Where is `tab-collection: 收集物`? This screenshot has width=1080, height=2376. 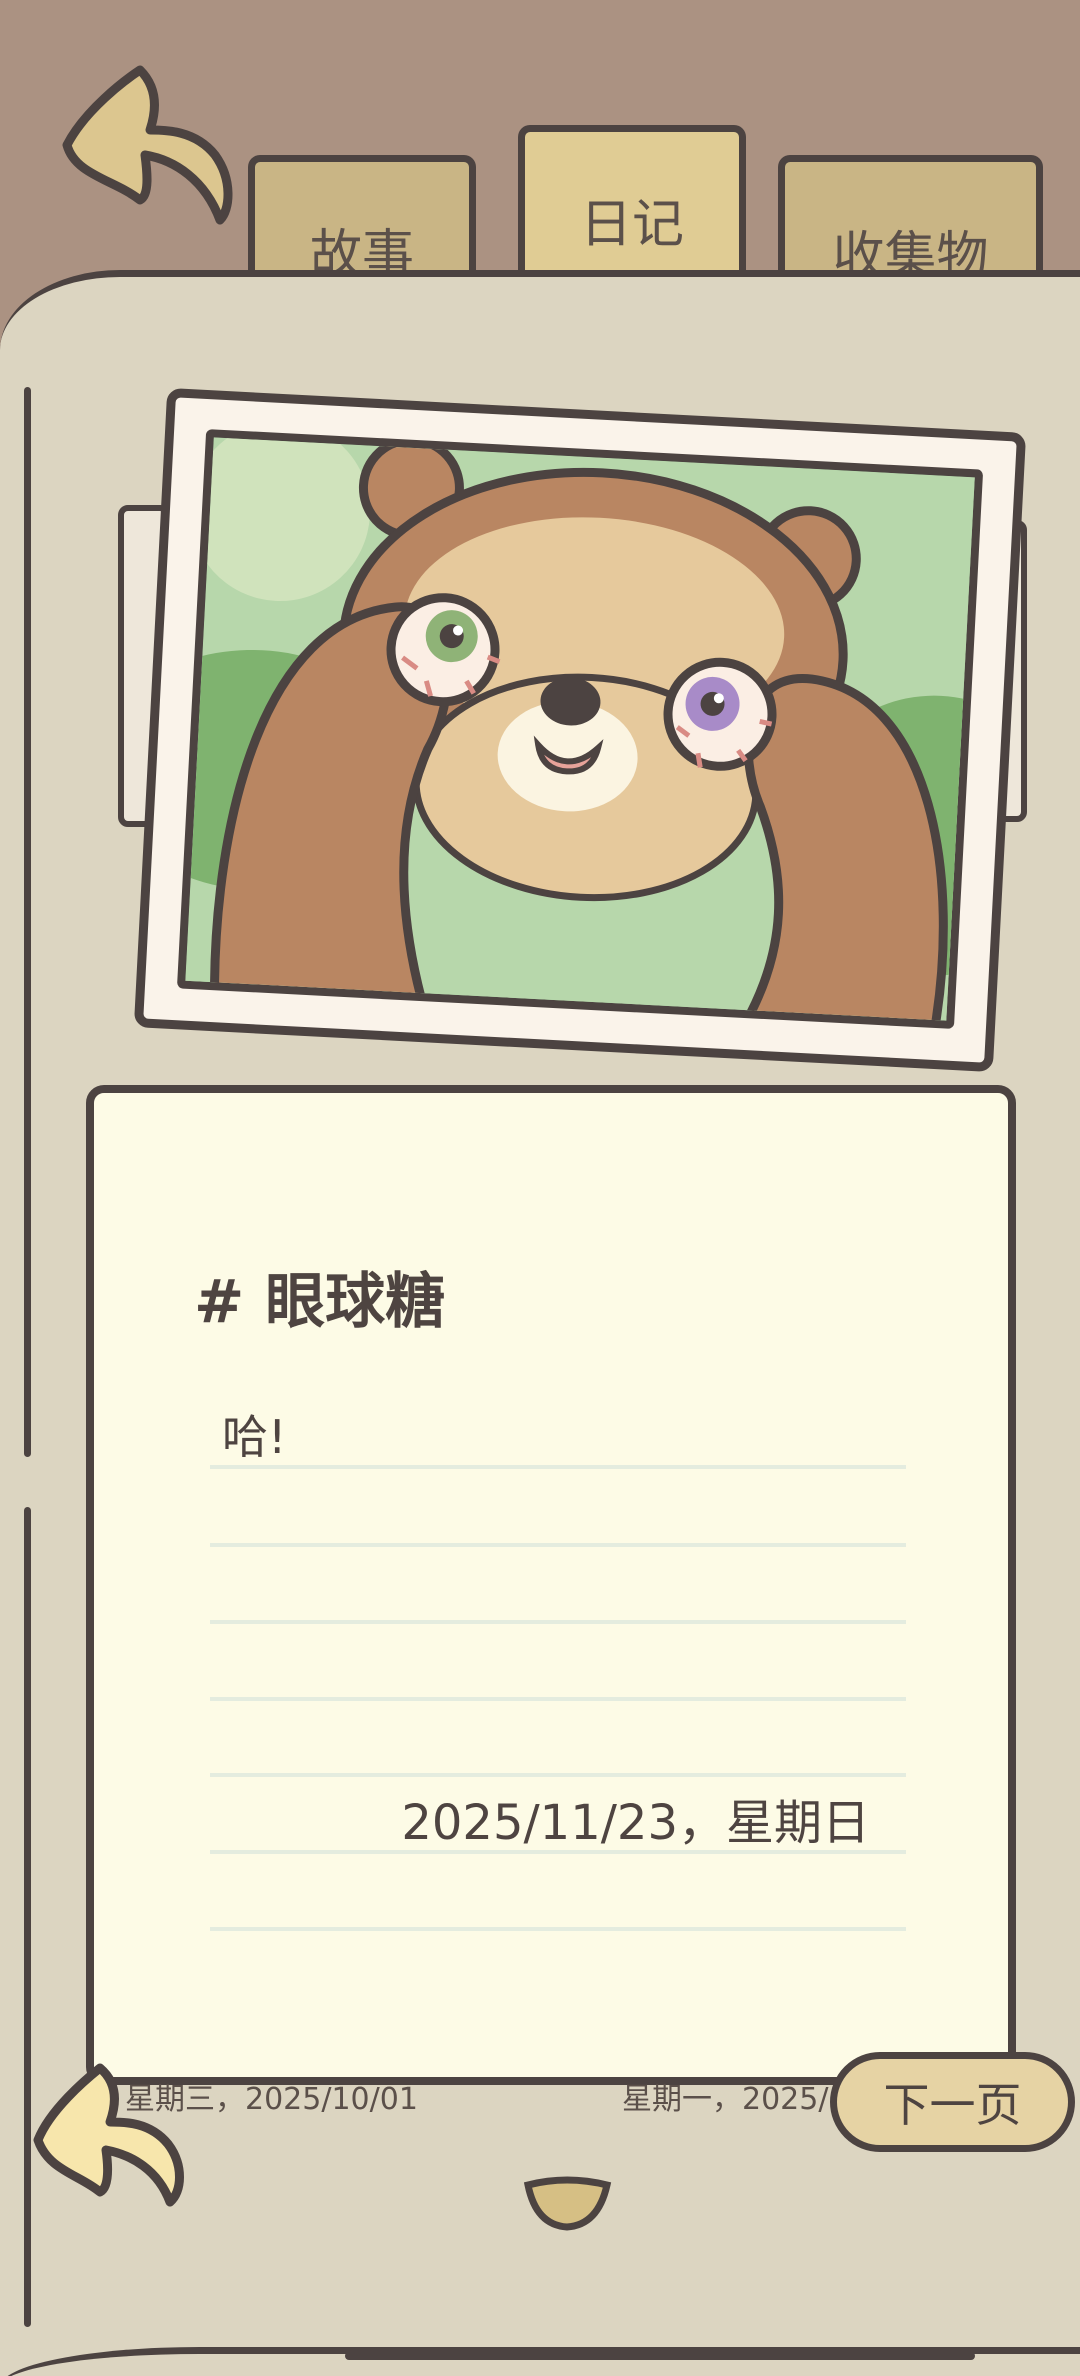 tab-collection: 收集物 is located at coordinates (910, 221).